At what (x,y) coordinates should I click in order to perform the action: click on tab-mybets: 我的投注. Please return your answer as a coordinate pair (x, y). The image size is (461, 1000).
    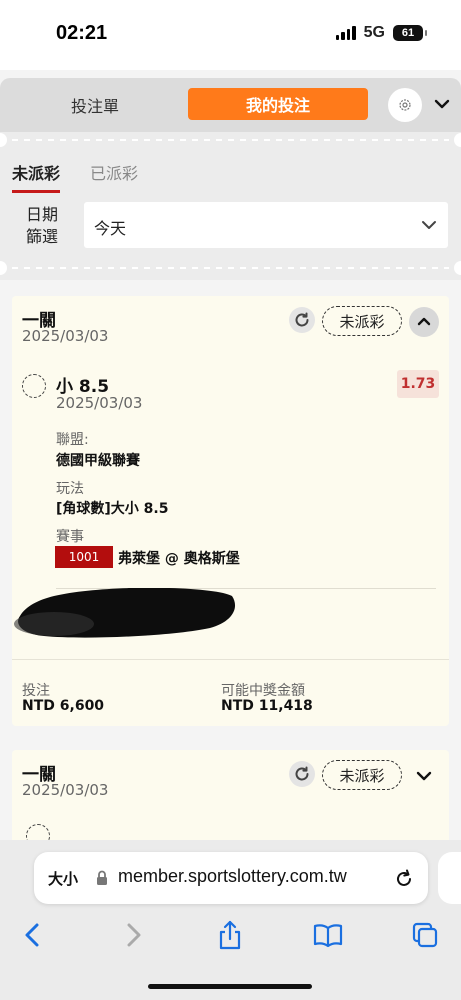
    Looking at the image, I should click on (278, 104).